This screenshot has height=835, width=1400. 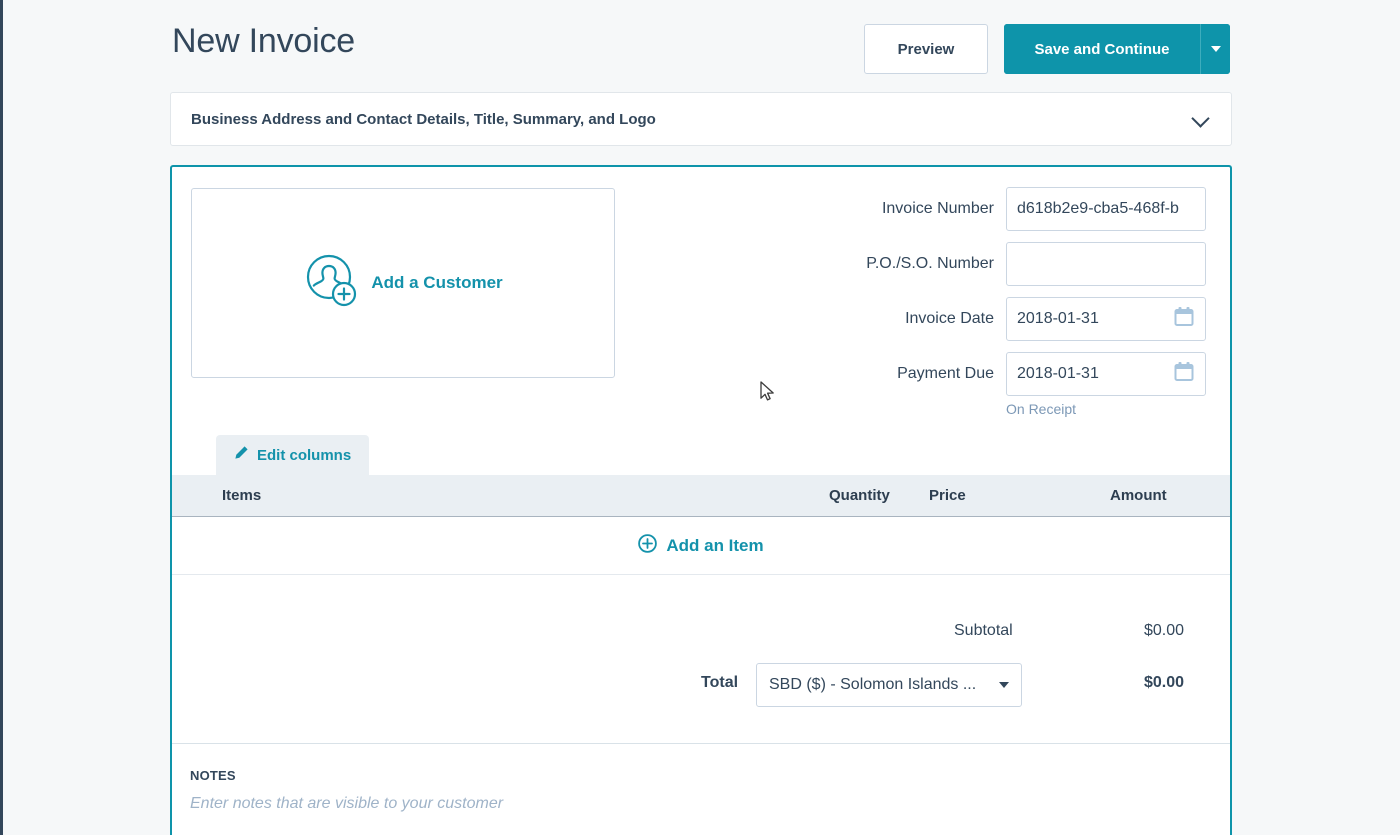 I want to click on add-an-item-button: Add an Item, so click(x=701, y=545).